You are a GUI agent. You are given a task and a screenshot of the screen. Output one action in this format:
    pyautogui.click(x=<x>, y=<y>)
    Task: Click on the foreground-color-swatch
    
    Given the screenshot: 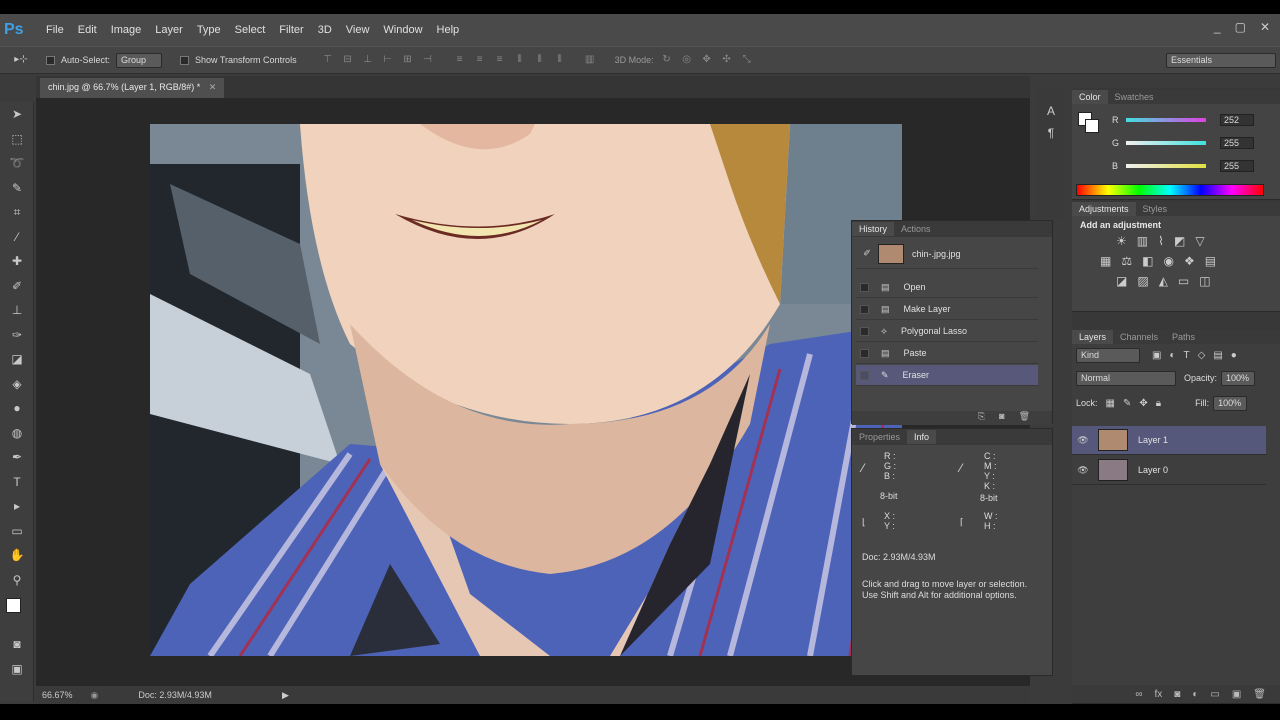 What is the action you would take?
    pyautogui.click(x=13, y=605)
    